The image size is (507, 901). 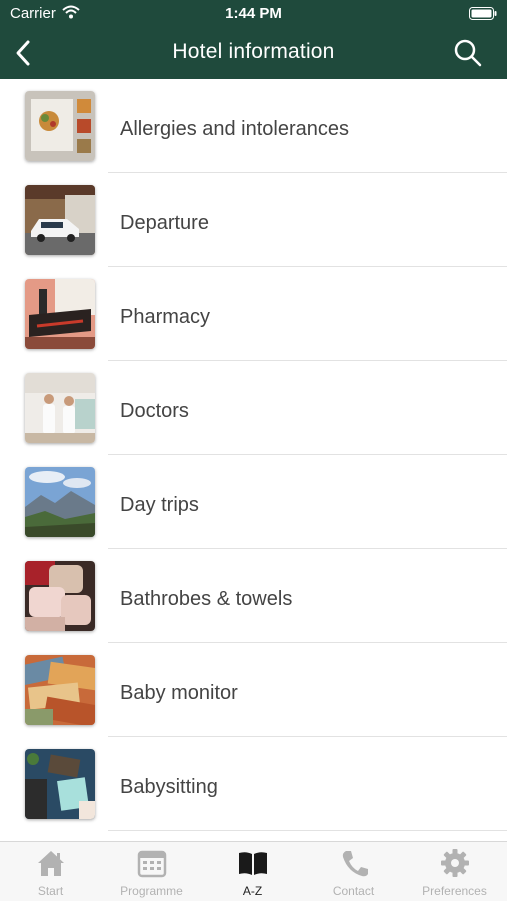 What do you see at coordinates (235, 129) in the screenshot?
I see `list-item-label: Allergies and intolerances` at bounding box center [235, 129].